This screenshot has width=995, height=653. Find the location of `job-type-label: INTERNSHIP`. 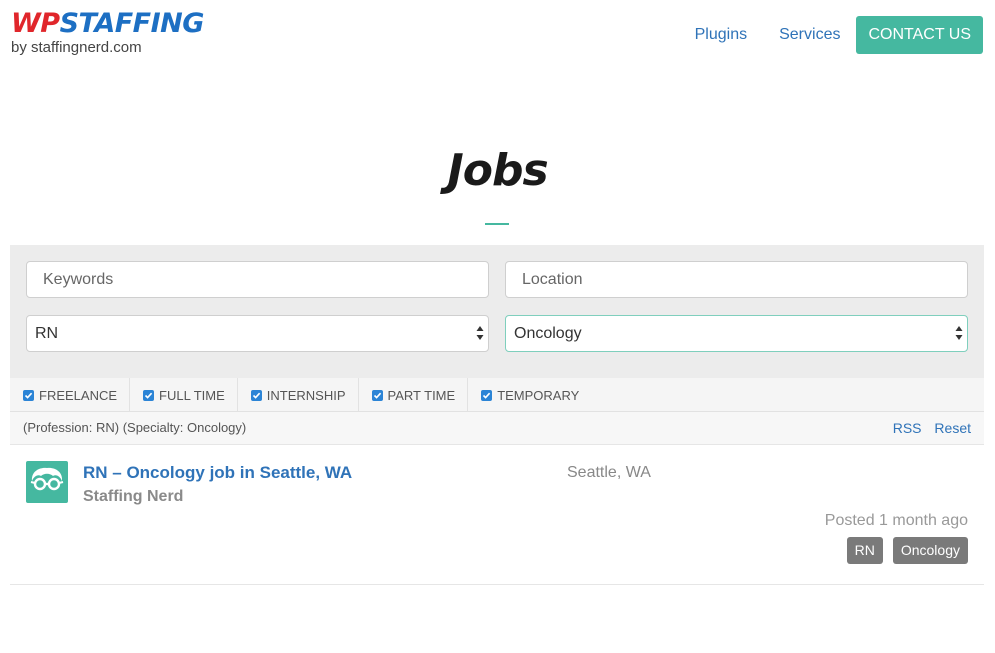

job-type-label: INTERNSHIP is located at coordinates (306, 395).